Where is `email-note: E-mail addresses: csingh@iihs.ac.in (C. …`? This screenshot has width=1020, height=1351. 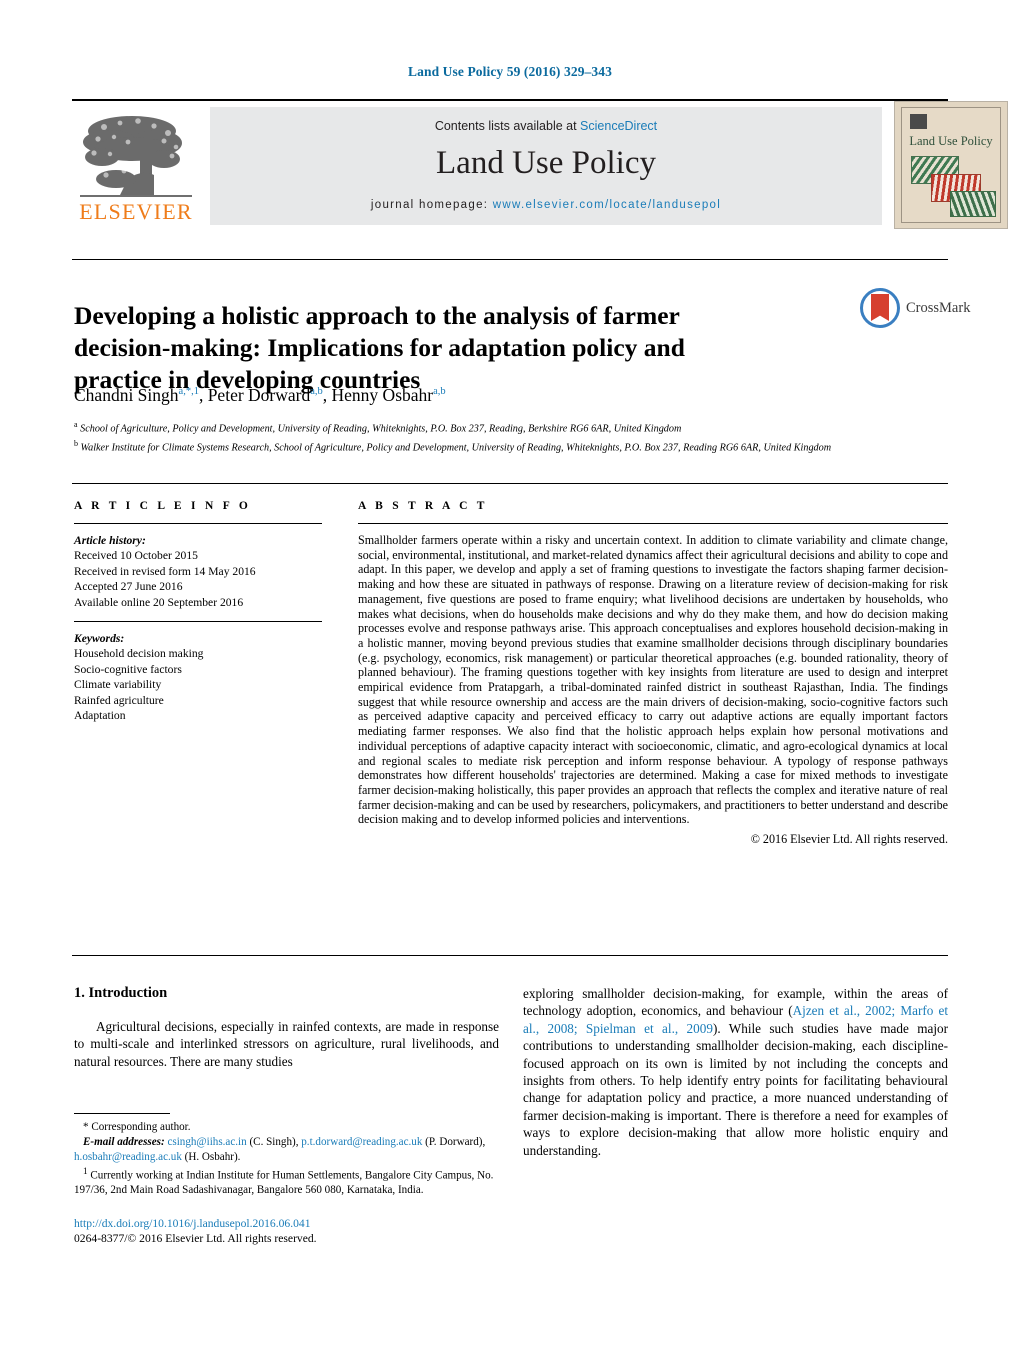 email-note: E-mail addresses: csingh@iihs.ac.in (C. … is located at coordinates (280, 1149).